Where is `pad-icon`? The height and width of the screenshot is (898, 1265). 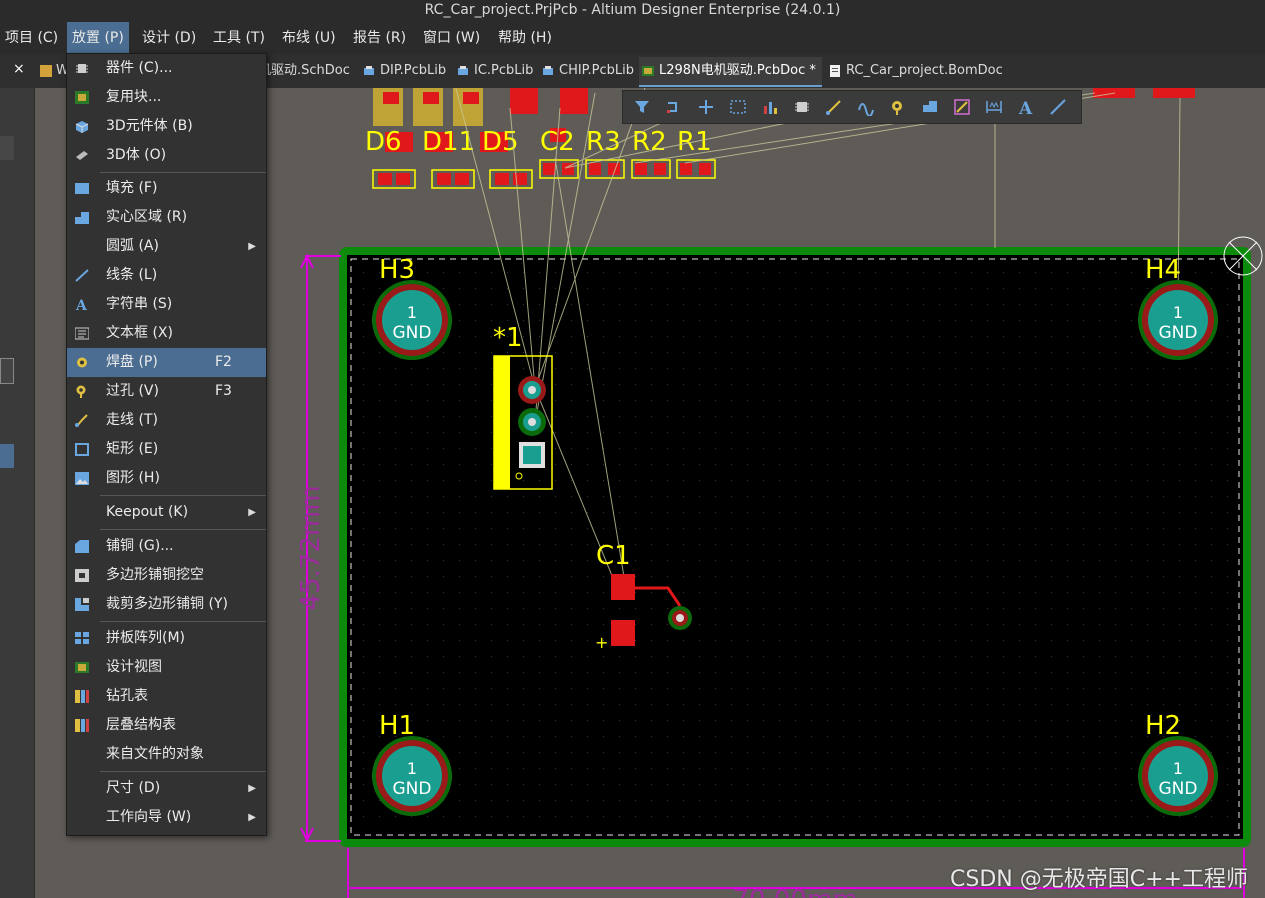 pad-icon is located at coordinates (82, 362).